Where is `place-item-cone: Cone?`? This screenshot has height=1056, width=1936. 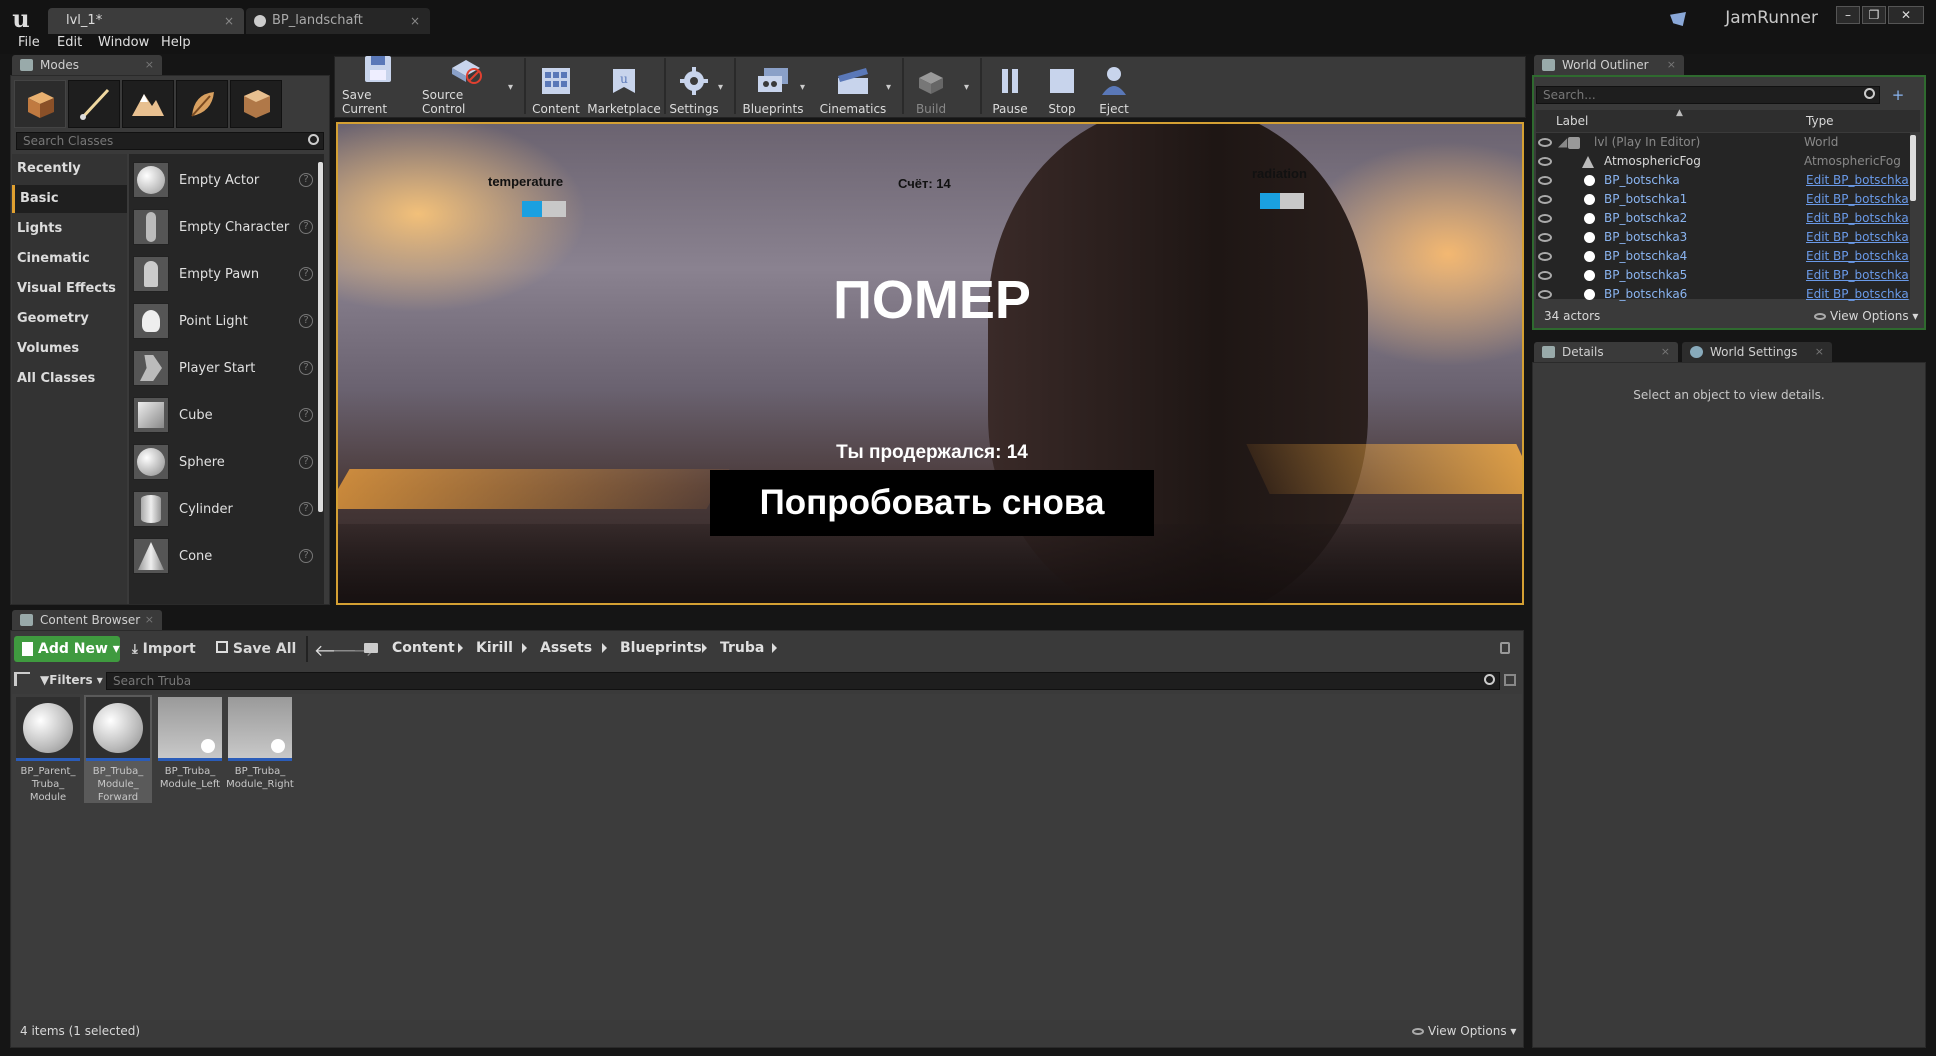
place-item-cone: Cone? is located at coordinates (223, 556).